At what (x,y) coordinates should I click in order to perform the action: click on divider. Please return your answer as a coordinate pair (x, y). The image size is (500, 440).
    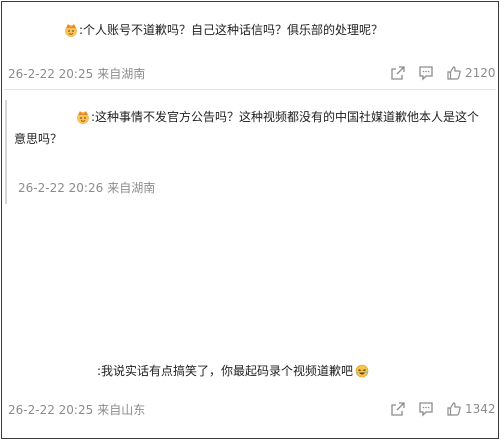
    Looking at the image, I should click on (250, 89).